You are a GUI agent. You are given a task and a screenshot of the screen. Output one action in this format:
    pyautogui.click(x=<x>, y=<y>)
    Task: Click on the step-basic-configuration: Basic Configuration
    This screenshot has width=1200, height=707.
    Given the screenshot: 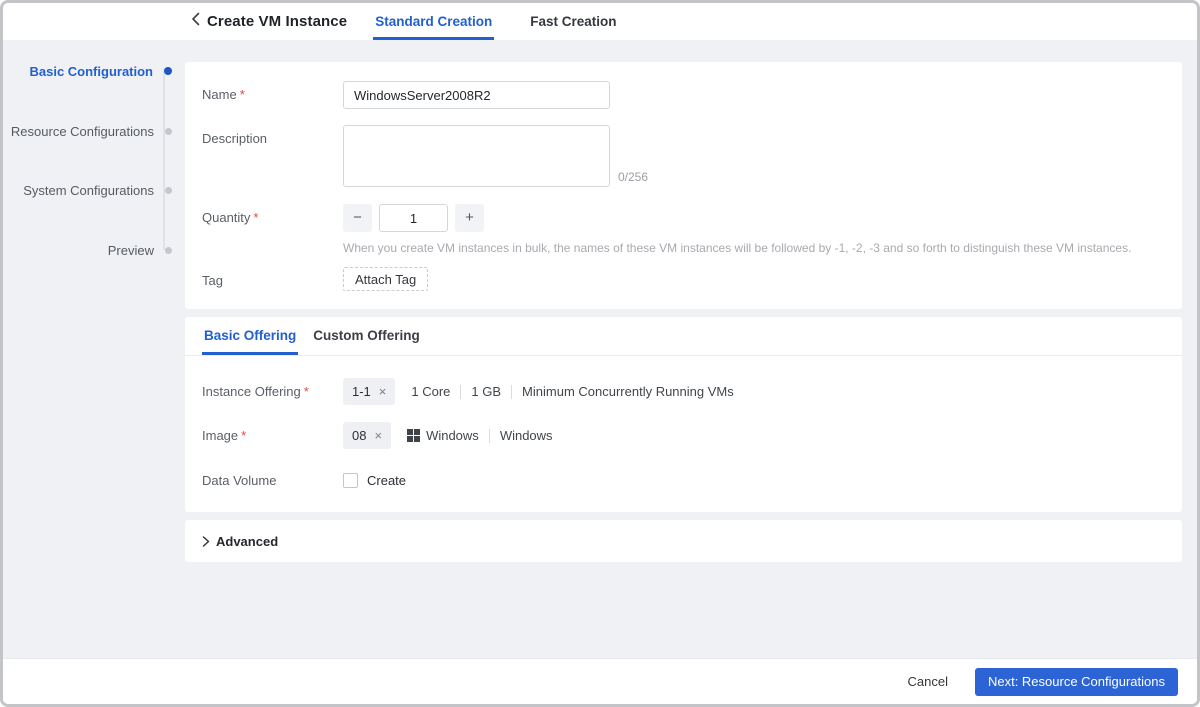 What is the action you would take?
    pyautogui.click(x=94, y=71)
    